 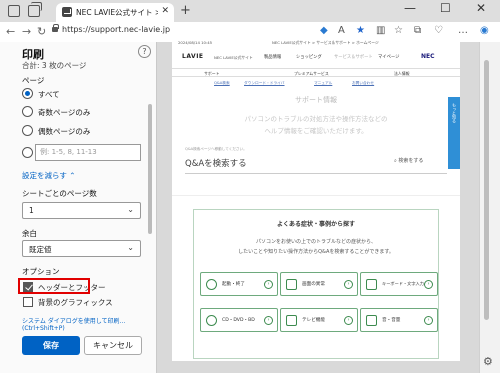 What do you see at coordinates (291, 320) in the screenshot?
I see `tv-icon` at bounding box center [291, 320].